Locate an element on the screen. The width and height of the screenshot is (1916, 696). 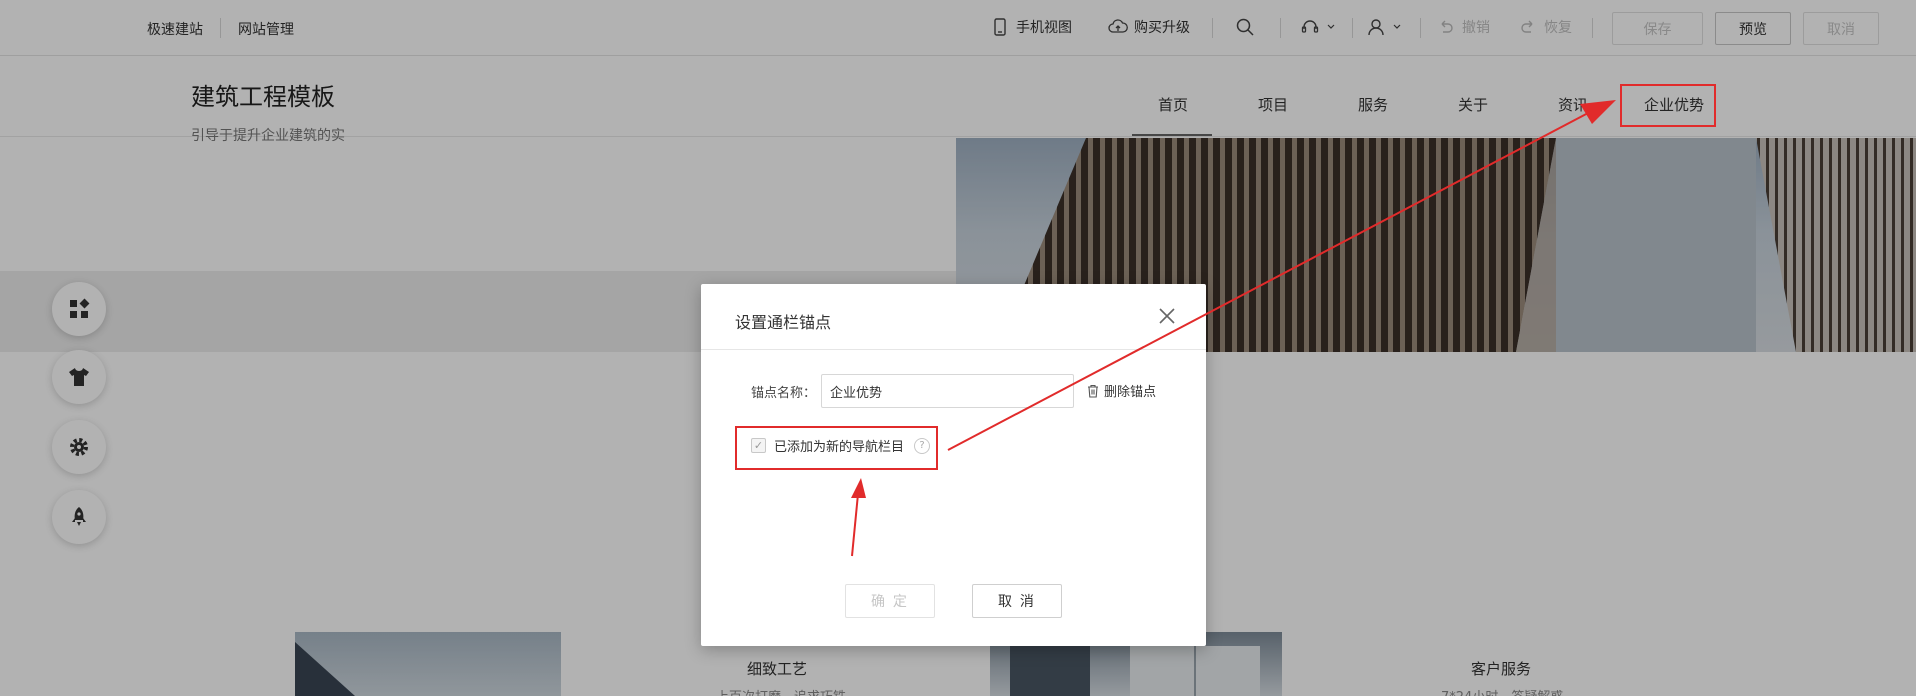
dialog-cancel-button: 取 消 is located at coordinates (1017, 601).